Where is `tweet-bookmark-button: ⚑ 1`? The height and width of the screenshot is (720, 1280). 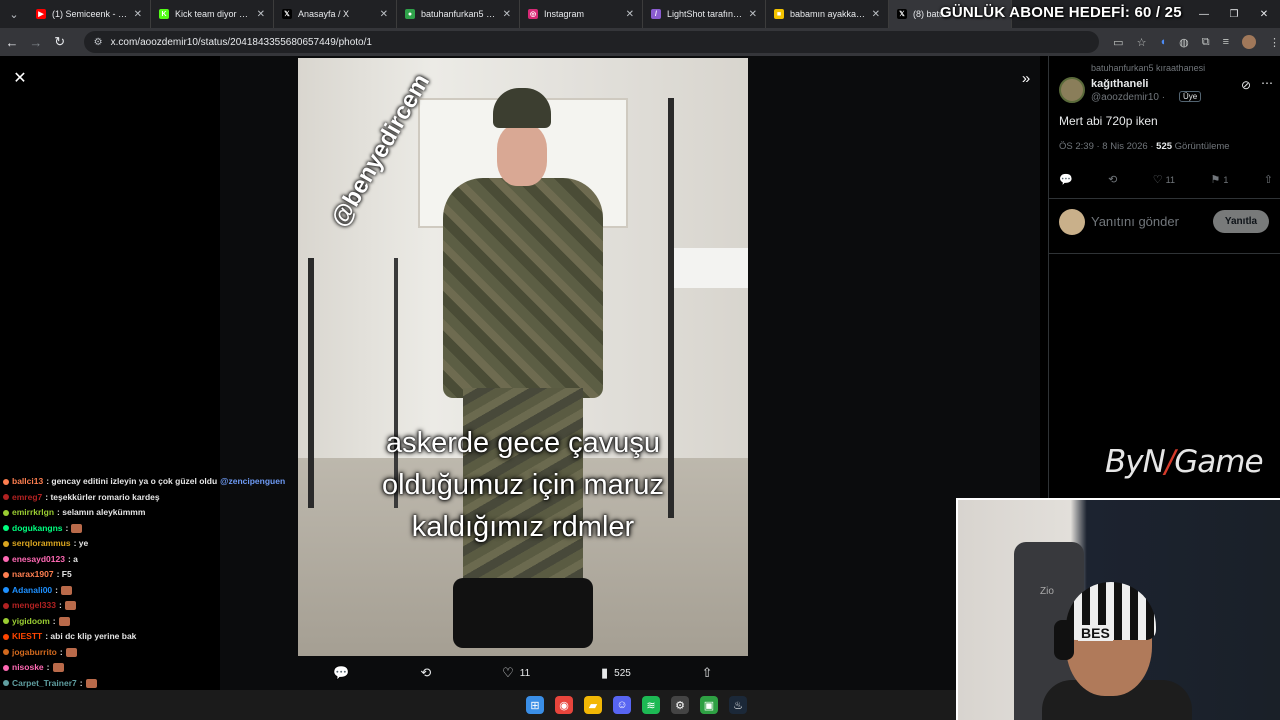 tweet-bookmark-button: ⚑ 1 is located at coordinates (1219, 179).